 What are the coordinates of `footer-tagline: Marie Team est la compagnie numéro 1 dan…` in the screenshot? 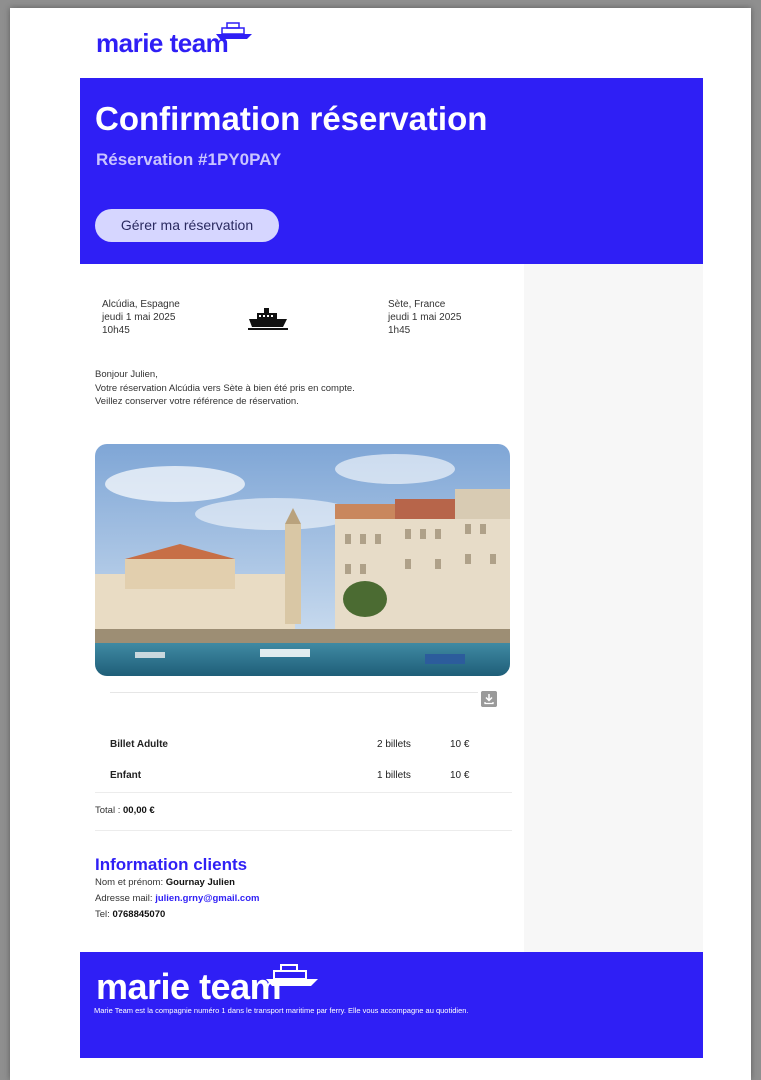 It's located at (281, 1010).